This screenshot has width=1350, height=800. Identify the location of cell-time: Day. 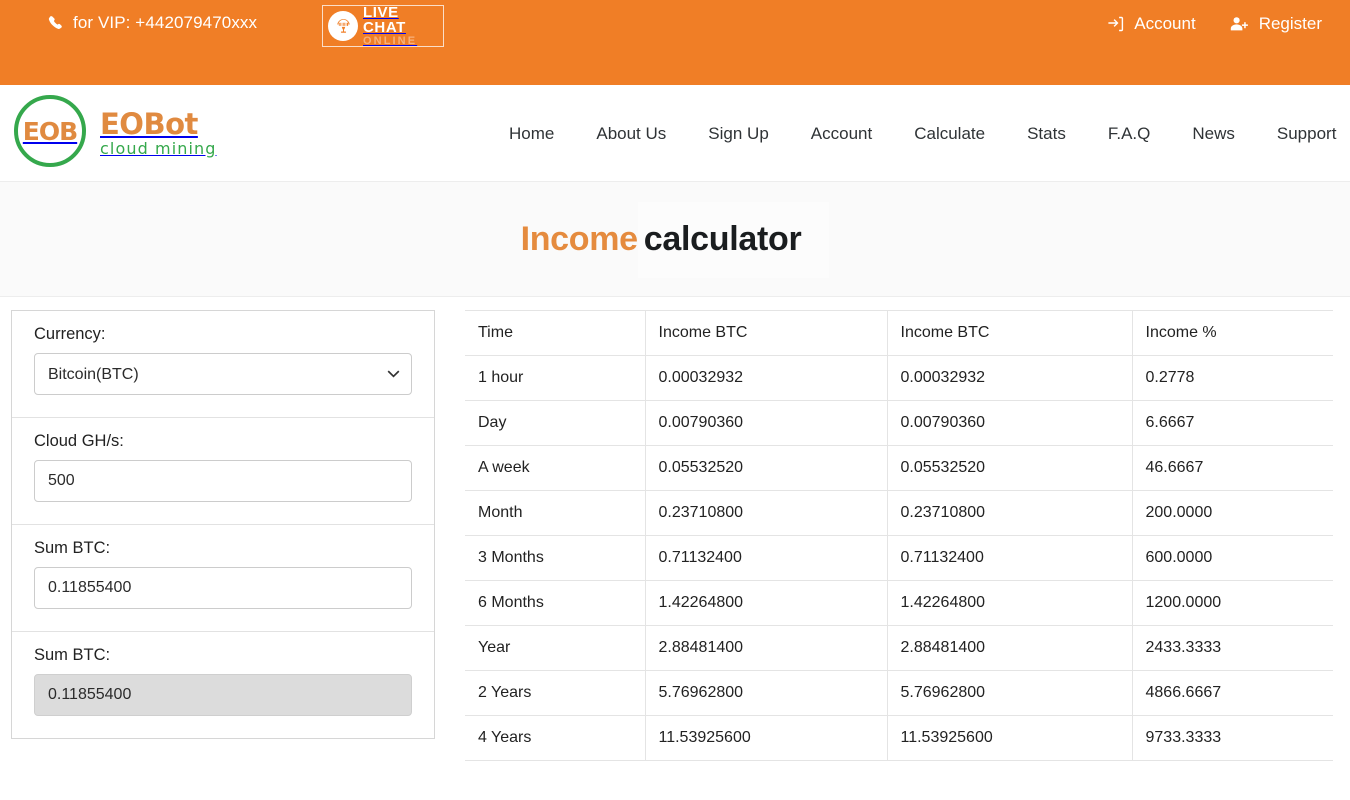
(555, 423).